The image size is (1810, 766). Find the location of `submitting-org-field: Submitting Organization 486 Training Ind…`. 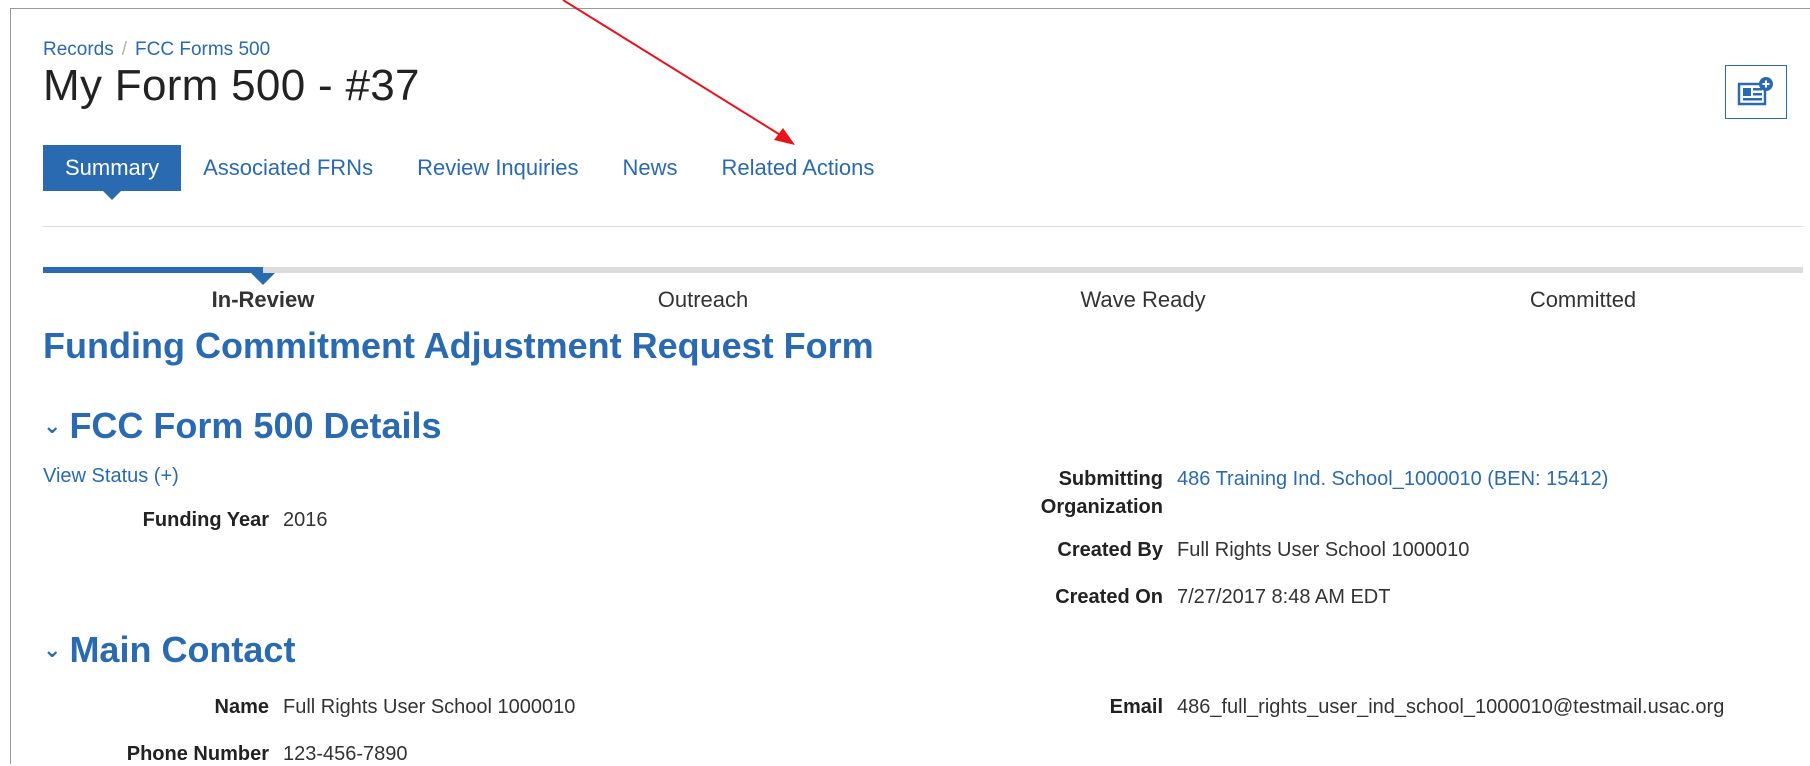

submitting-org-field: Submitting Organization 486 Training Ind… is located at coordinates (1276, 493).